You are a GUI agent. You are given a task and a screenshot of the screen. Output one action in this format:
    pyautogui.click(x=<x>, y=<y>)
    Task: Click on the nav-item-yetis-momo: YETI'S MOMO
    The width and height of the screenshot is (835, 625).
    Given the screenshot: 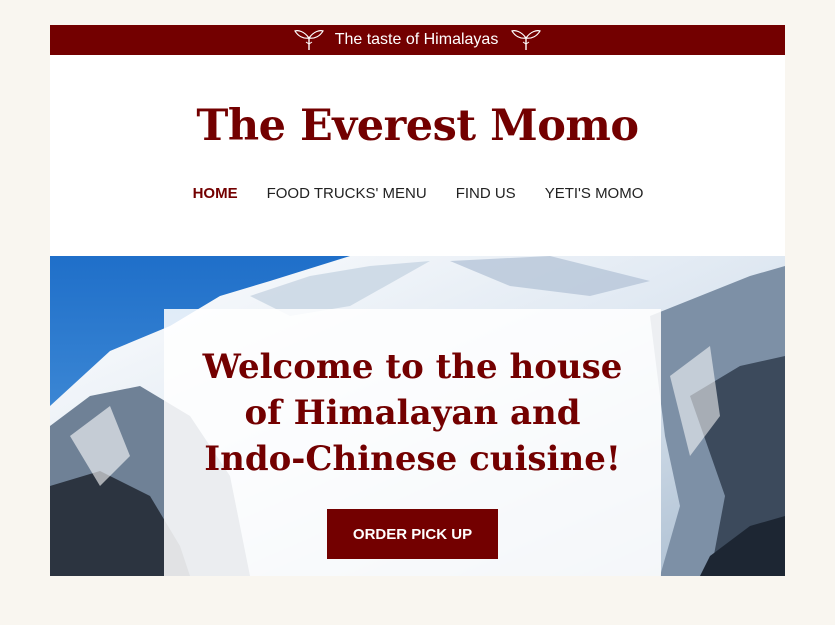 What is the action you would take?
    pyautogui.click(x=594, y=193)
    